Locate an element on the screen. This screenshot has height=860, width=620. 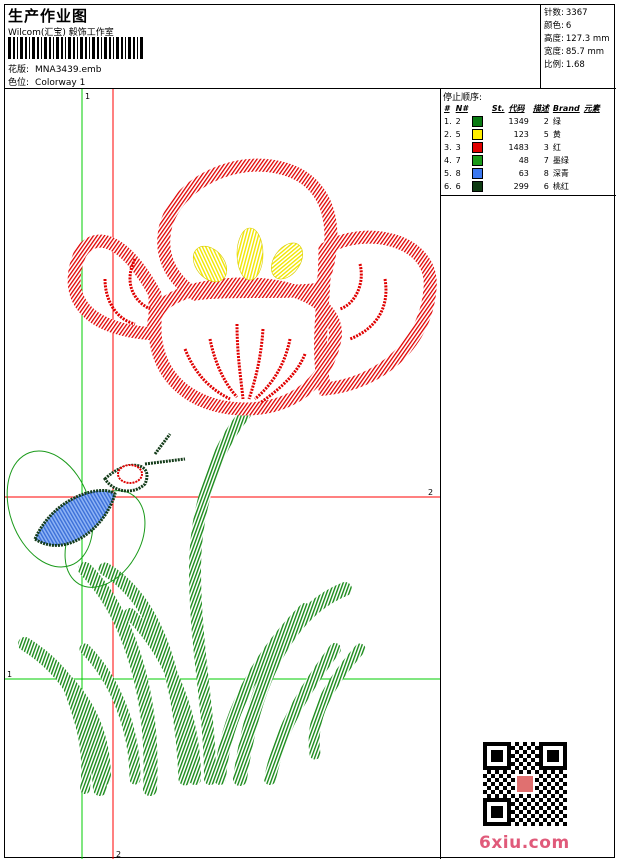
row-code: 3 is located at coordinates (546, 147).